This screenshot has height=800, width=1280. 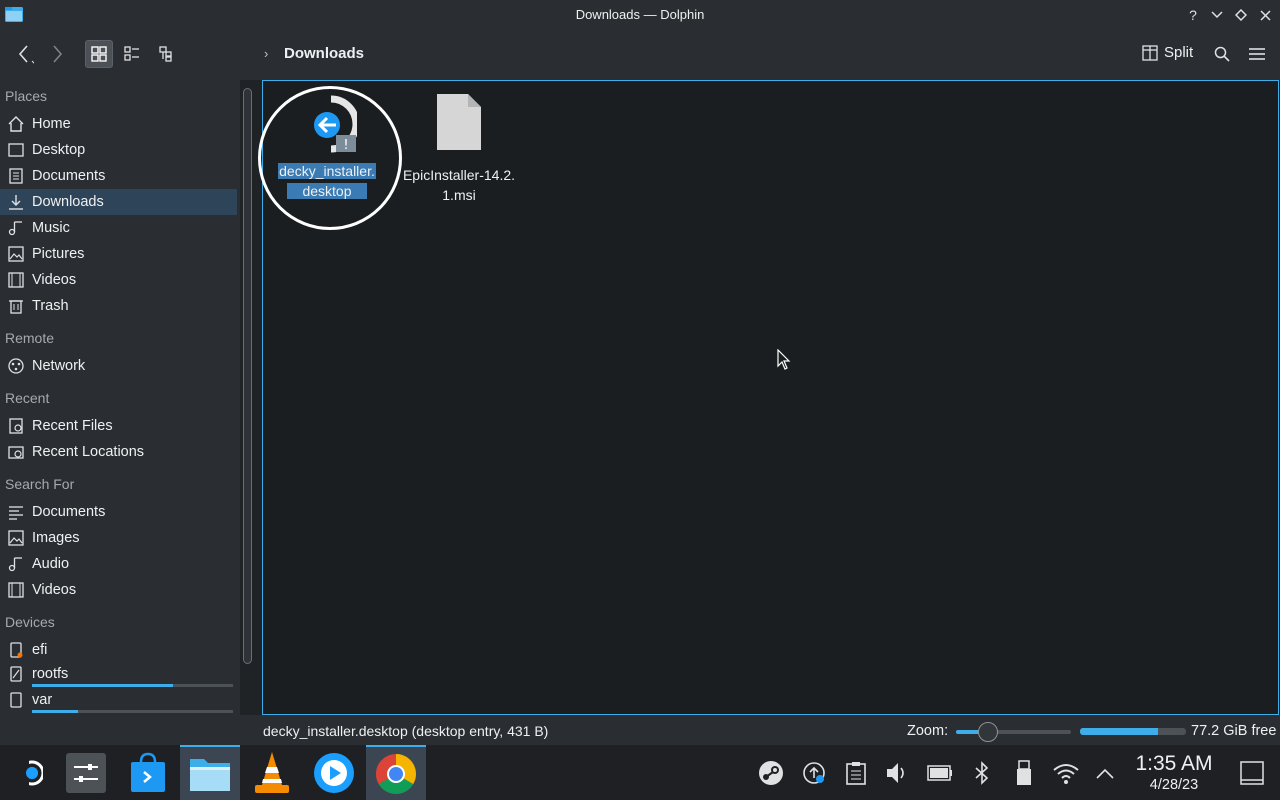 What do you see at coordinates (54, 280) in the screenshot?
I see `sidebar-item-label: Videos` at bounding box center [54, 280].